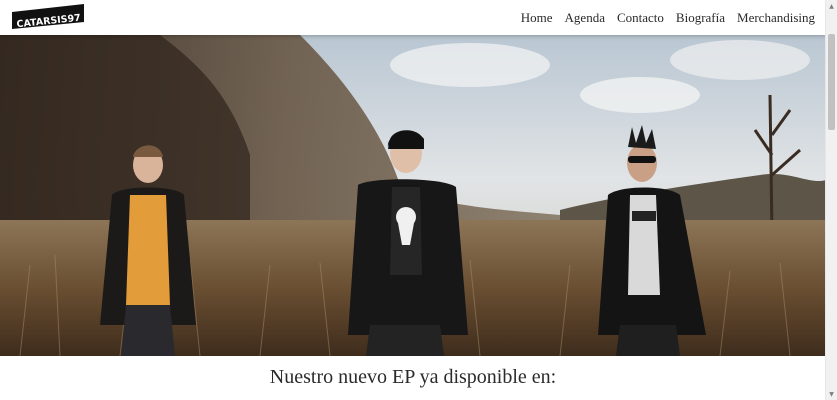  I want to click on nav-biografia: Biografía, so click(700, 18).